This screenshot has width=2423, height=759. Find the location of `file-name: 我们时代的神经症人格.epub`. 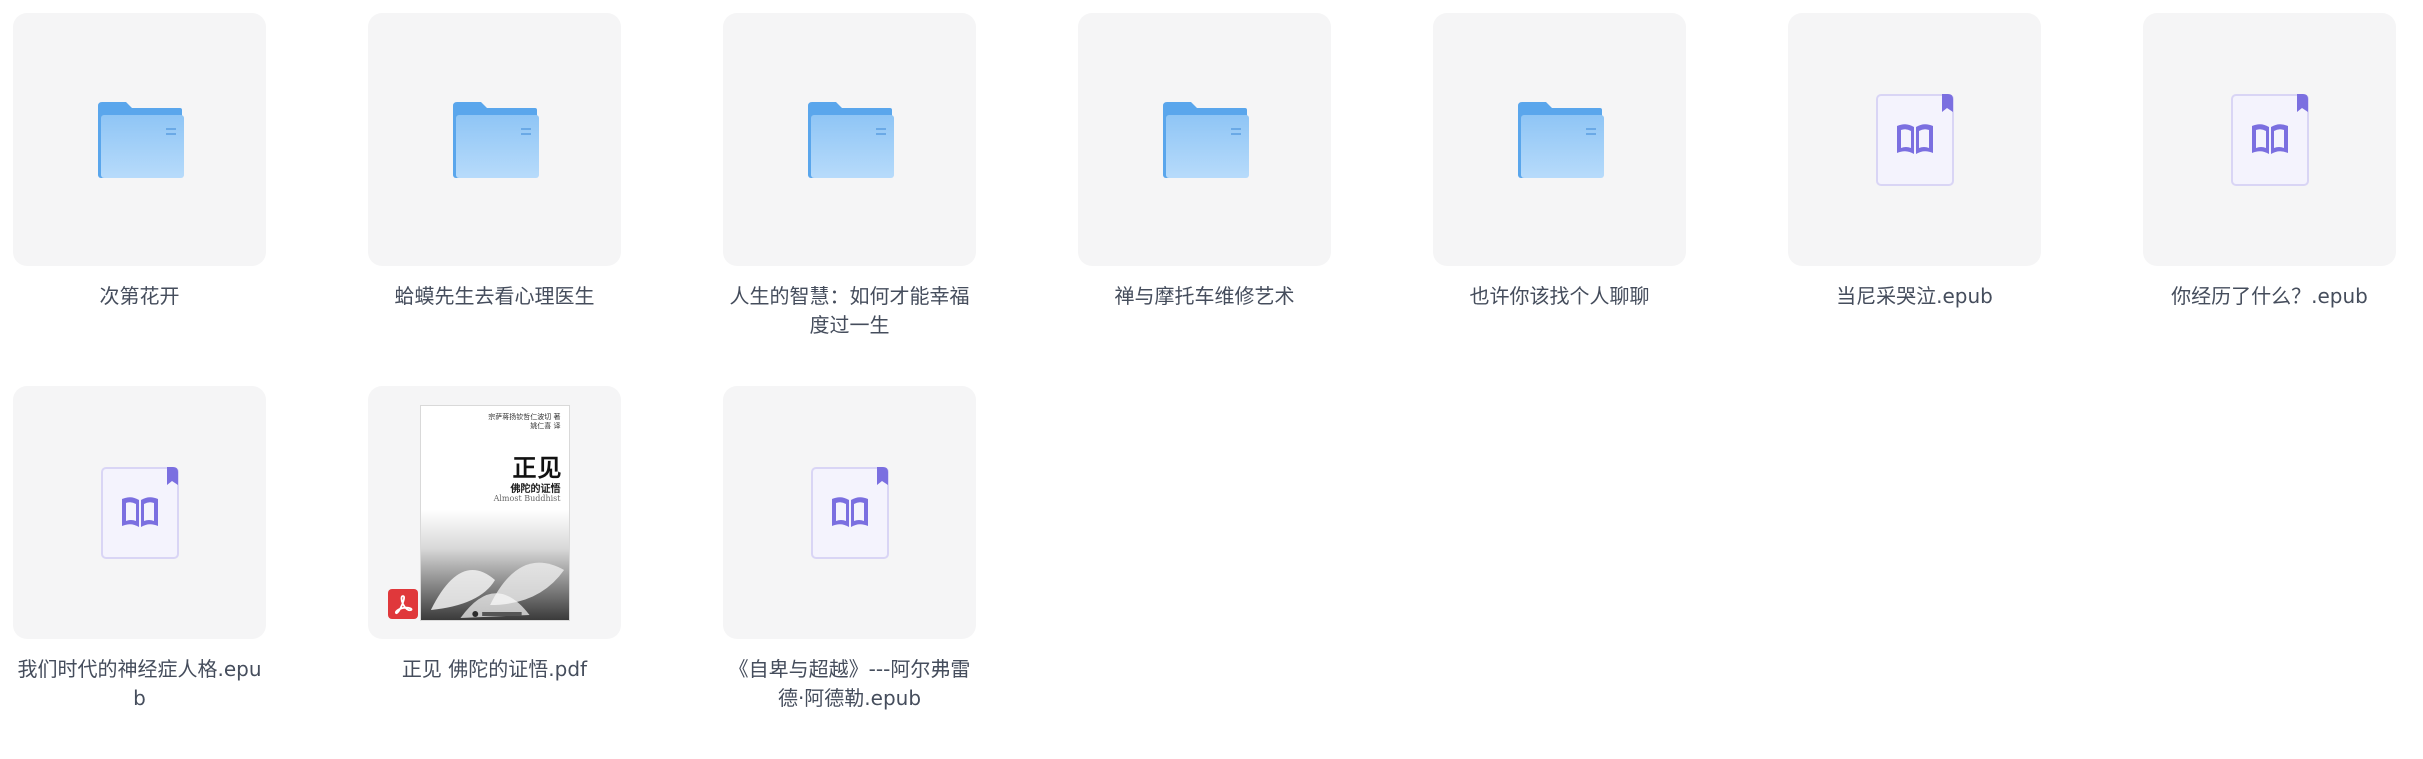

file-name: 我们时代的神经症人格.epub is located at coordinates (139, 683).